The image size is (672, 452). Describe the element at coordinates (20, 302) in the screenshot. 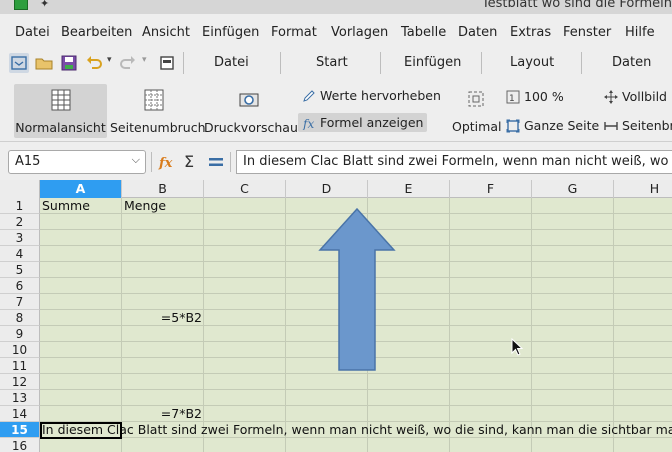

I see `row-header-7: 7` at that location.